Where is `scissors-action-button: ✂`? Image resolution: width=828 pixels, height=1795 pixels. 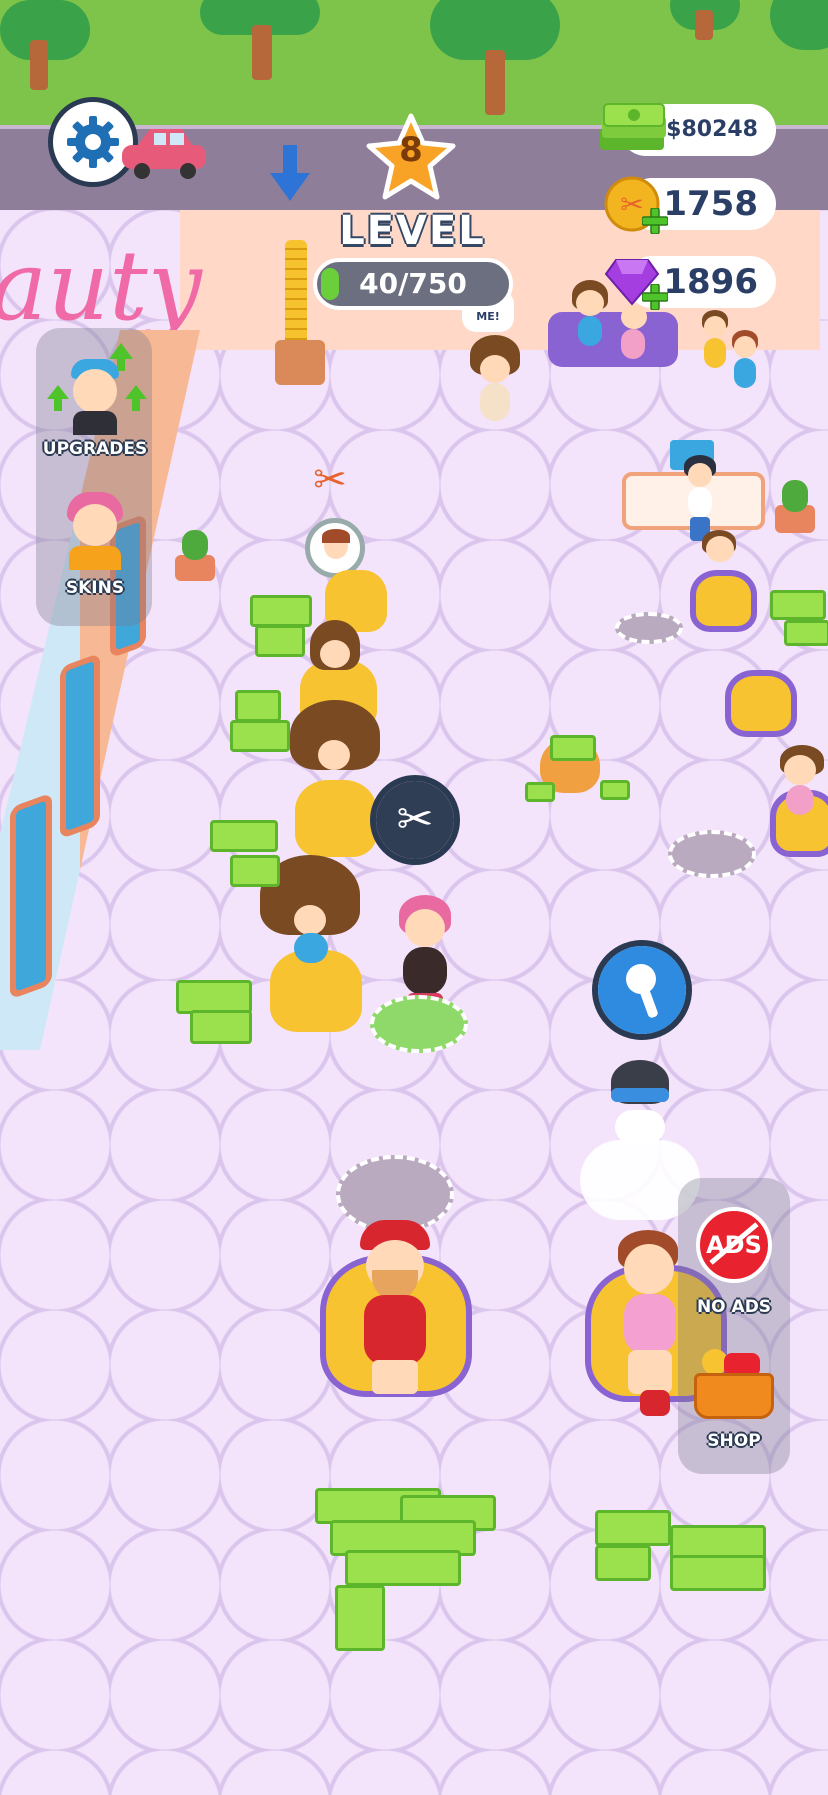
scissors-action-button: ✂ is located at coordinates (415, 820).